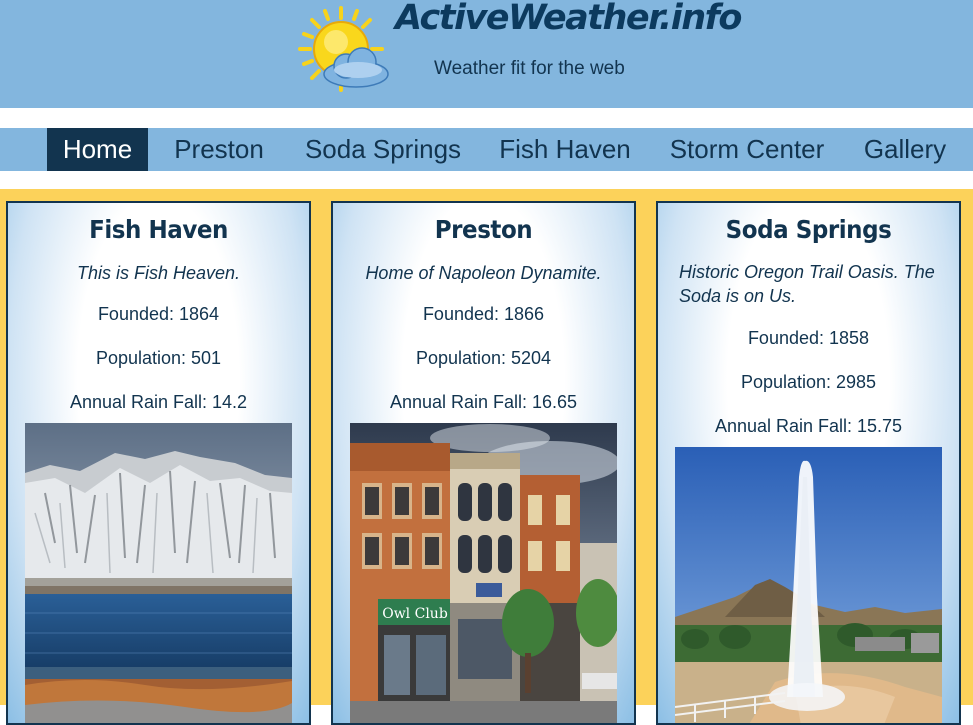  Describe the element at coordinates (568, 19) in the screenshot. I see `site-title: ActiveWeather.info` at that location.